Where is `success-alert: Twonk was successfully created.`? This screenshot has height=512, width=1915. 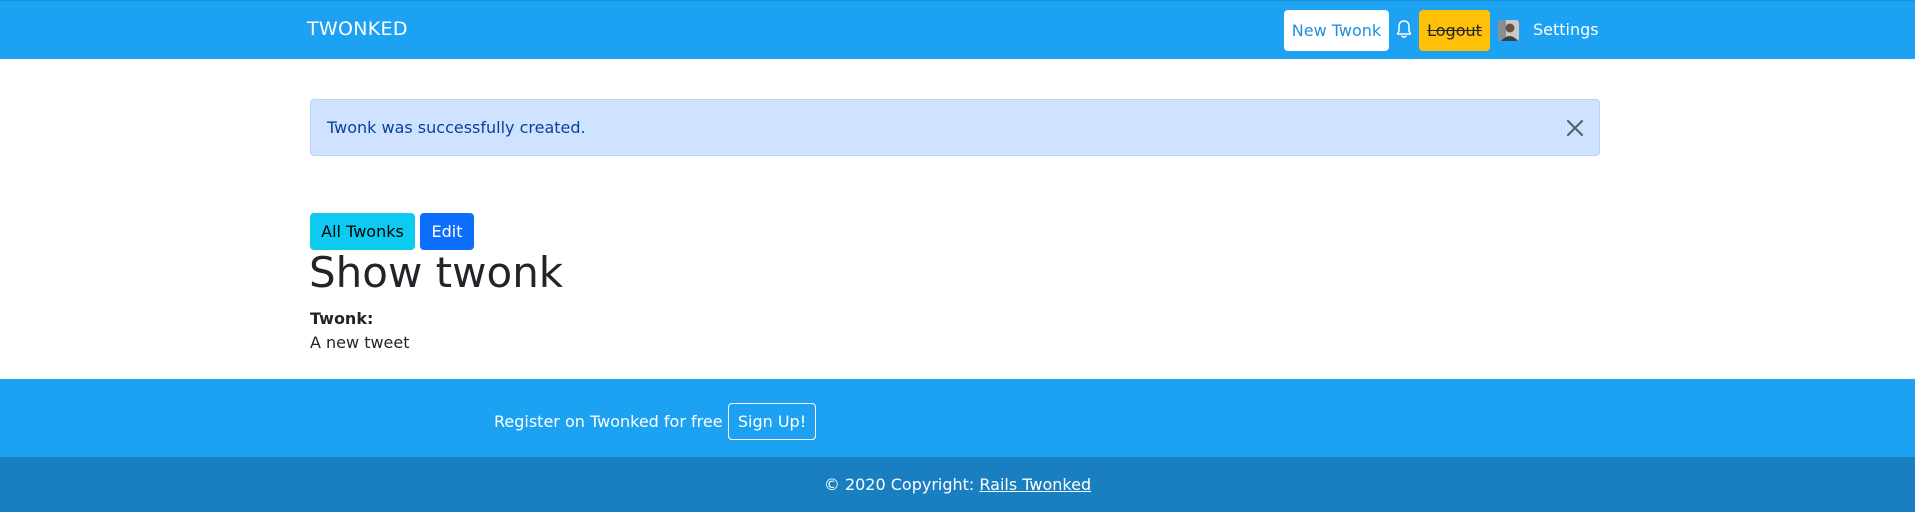 success-alert: Twonk was successfully created. is located at coordinates (955, 127).